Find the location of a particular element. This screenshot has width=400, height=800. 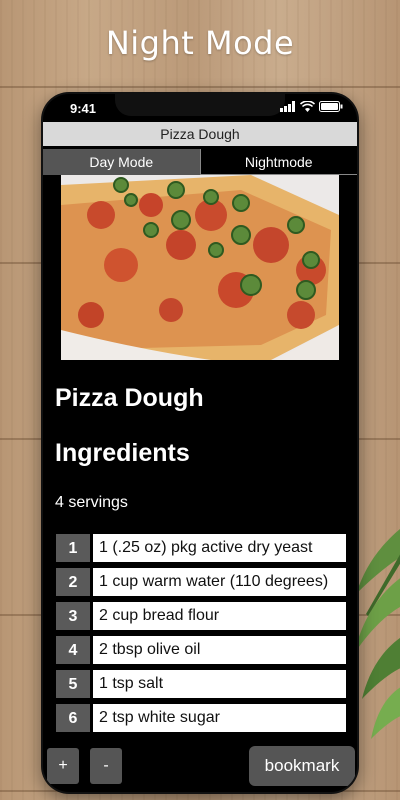

ingredient-row: 3 2 cup bread flour is located at coordinates (201, 616).